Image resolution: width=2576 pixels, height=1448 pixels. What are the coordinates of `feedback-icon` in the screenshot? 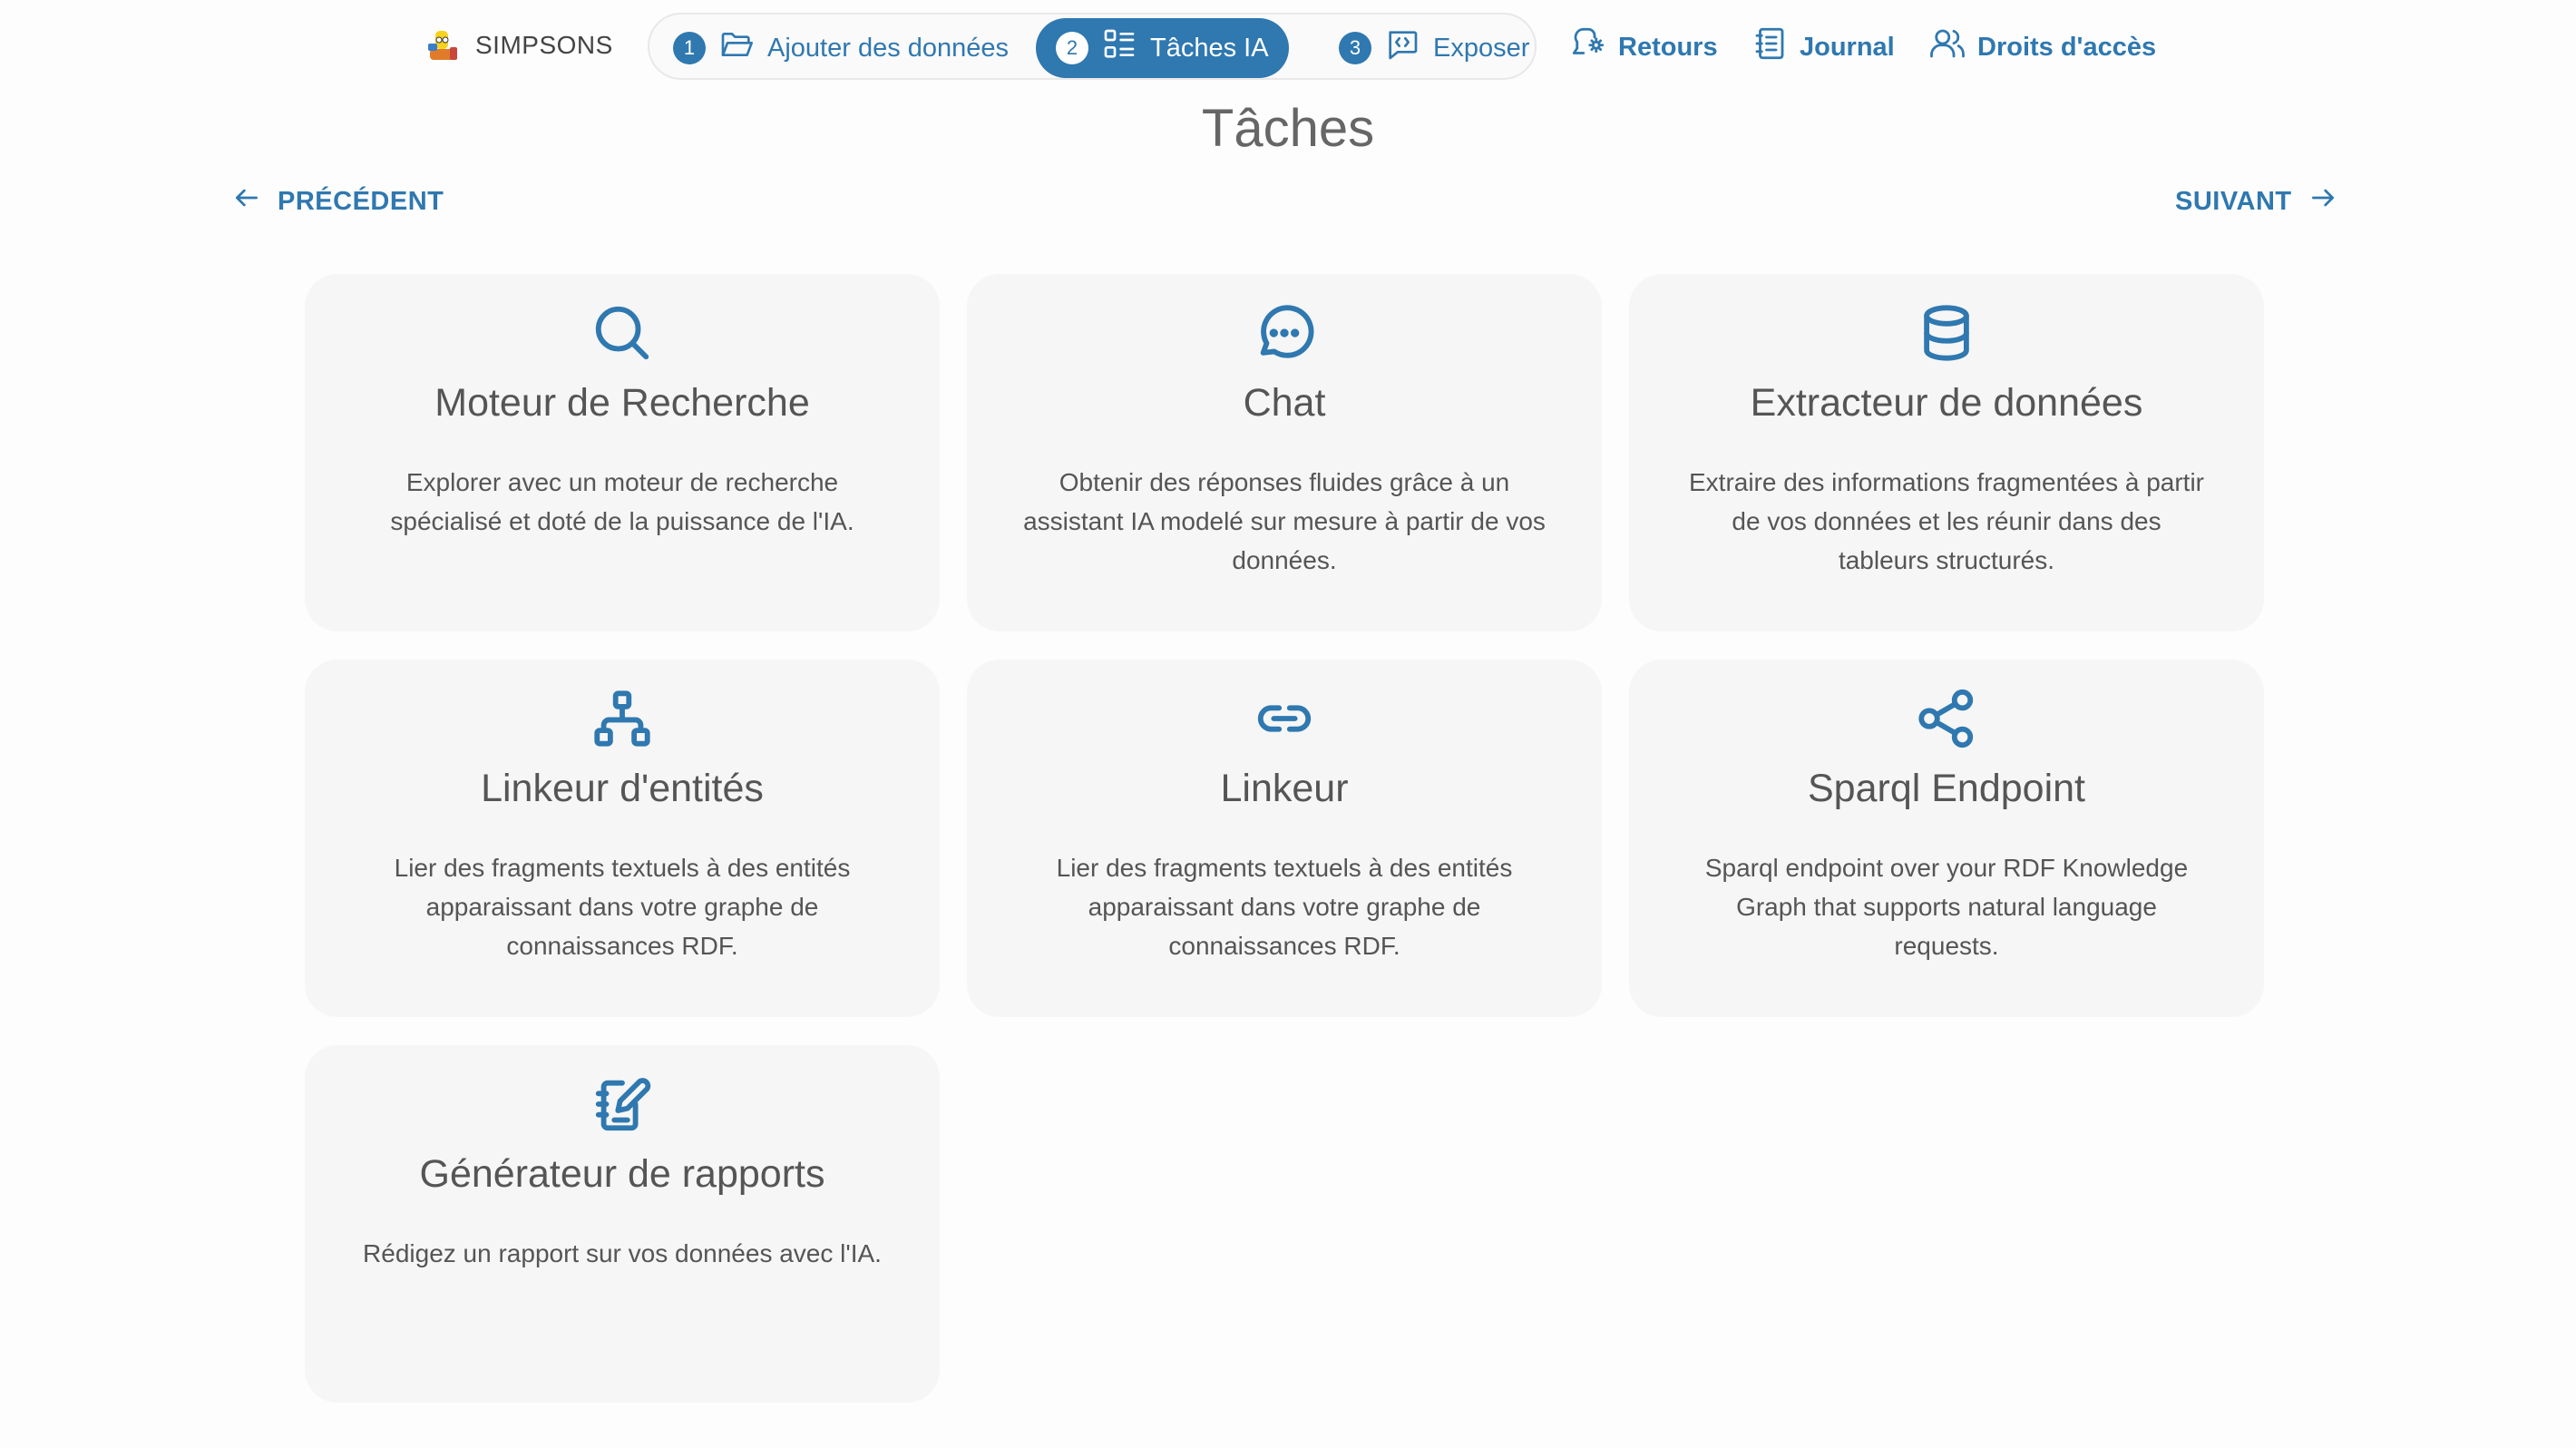 It's located at (1588, 47).